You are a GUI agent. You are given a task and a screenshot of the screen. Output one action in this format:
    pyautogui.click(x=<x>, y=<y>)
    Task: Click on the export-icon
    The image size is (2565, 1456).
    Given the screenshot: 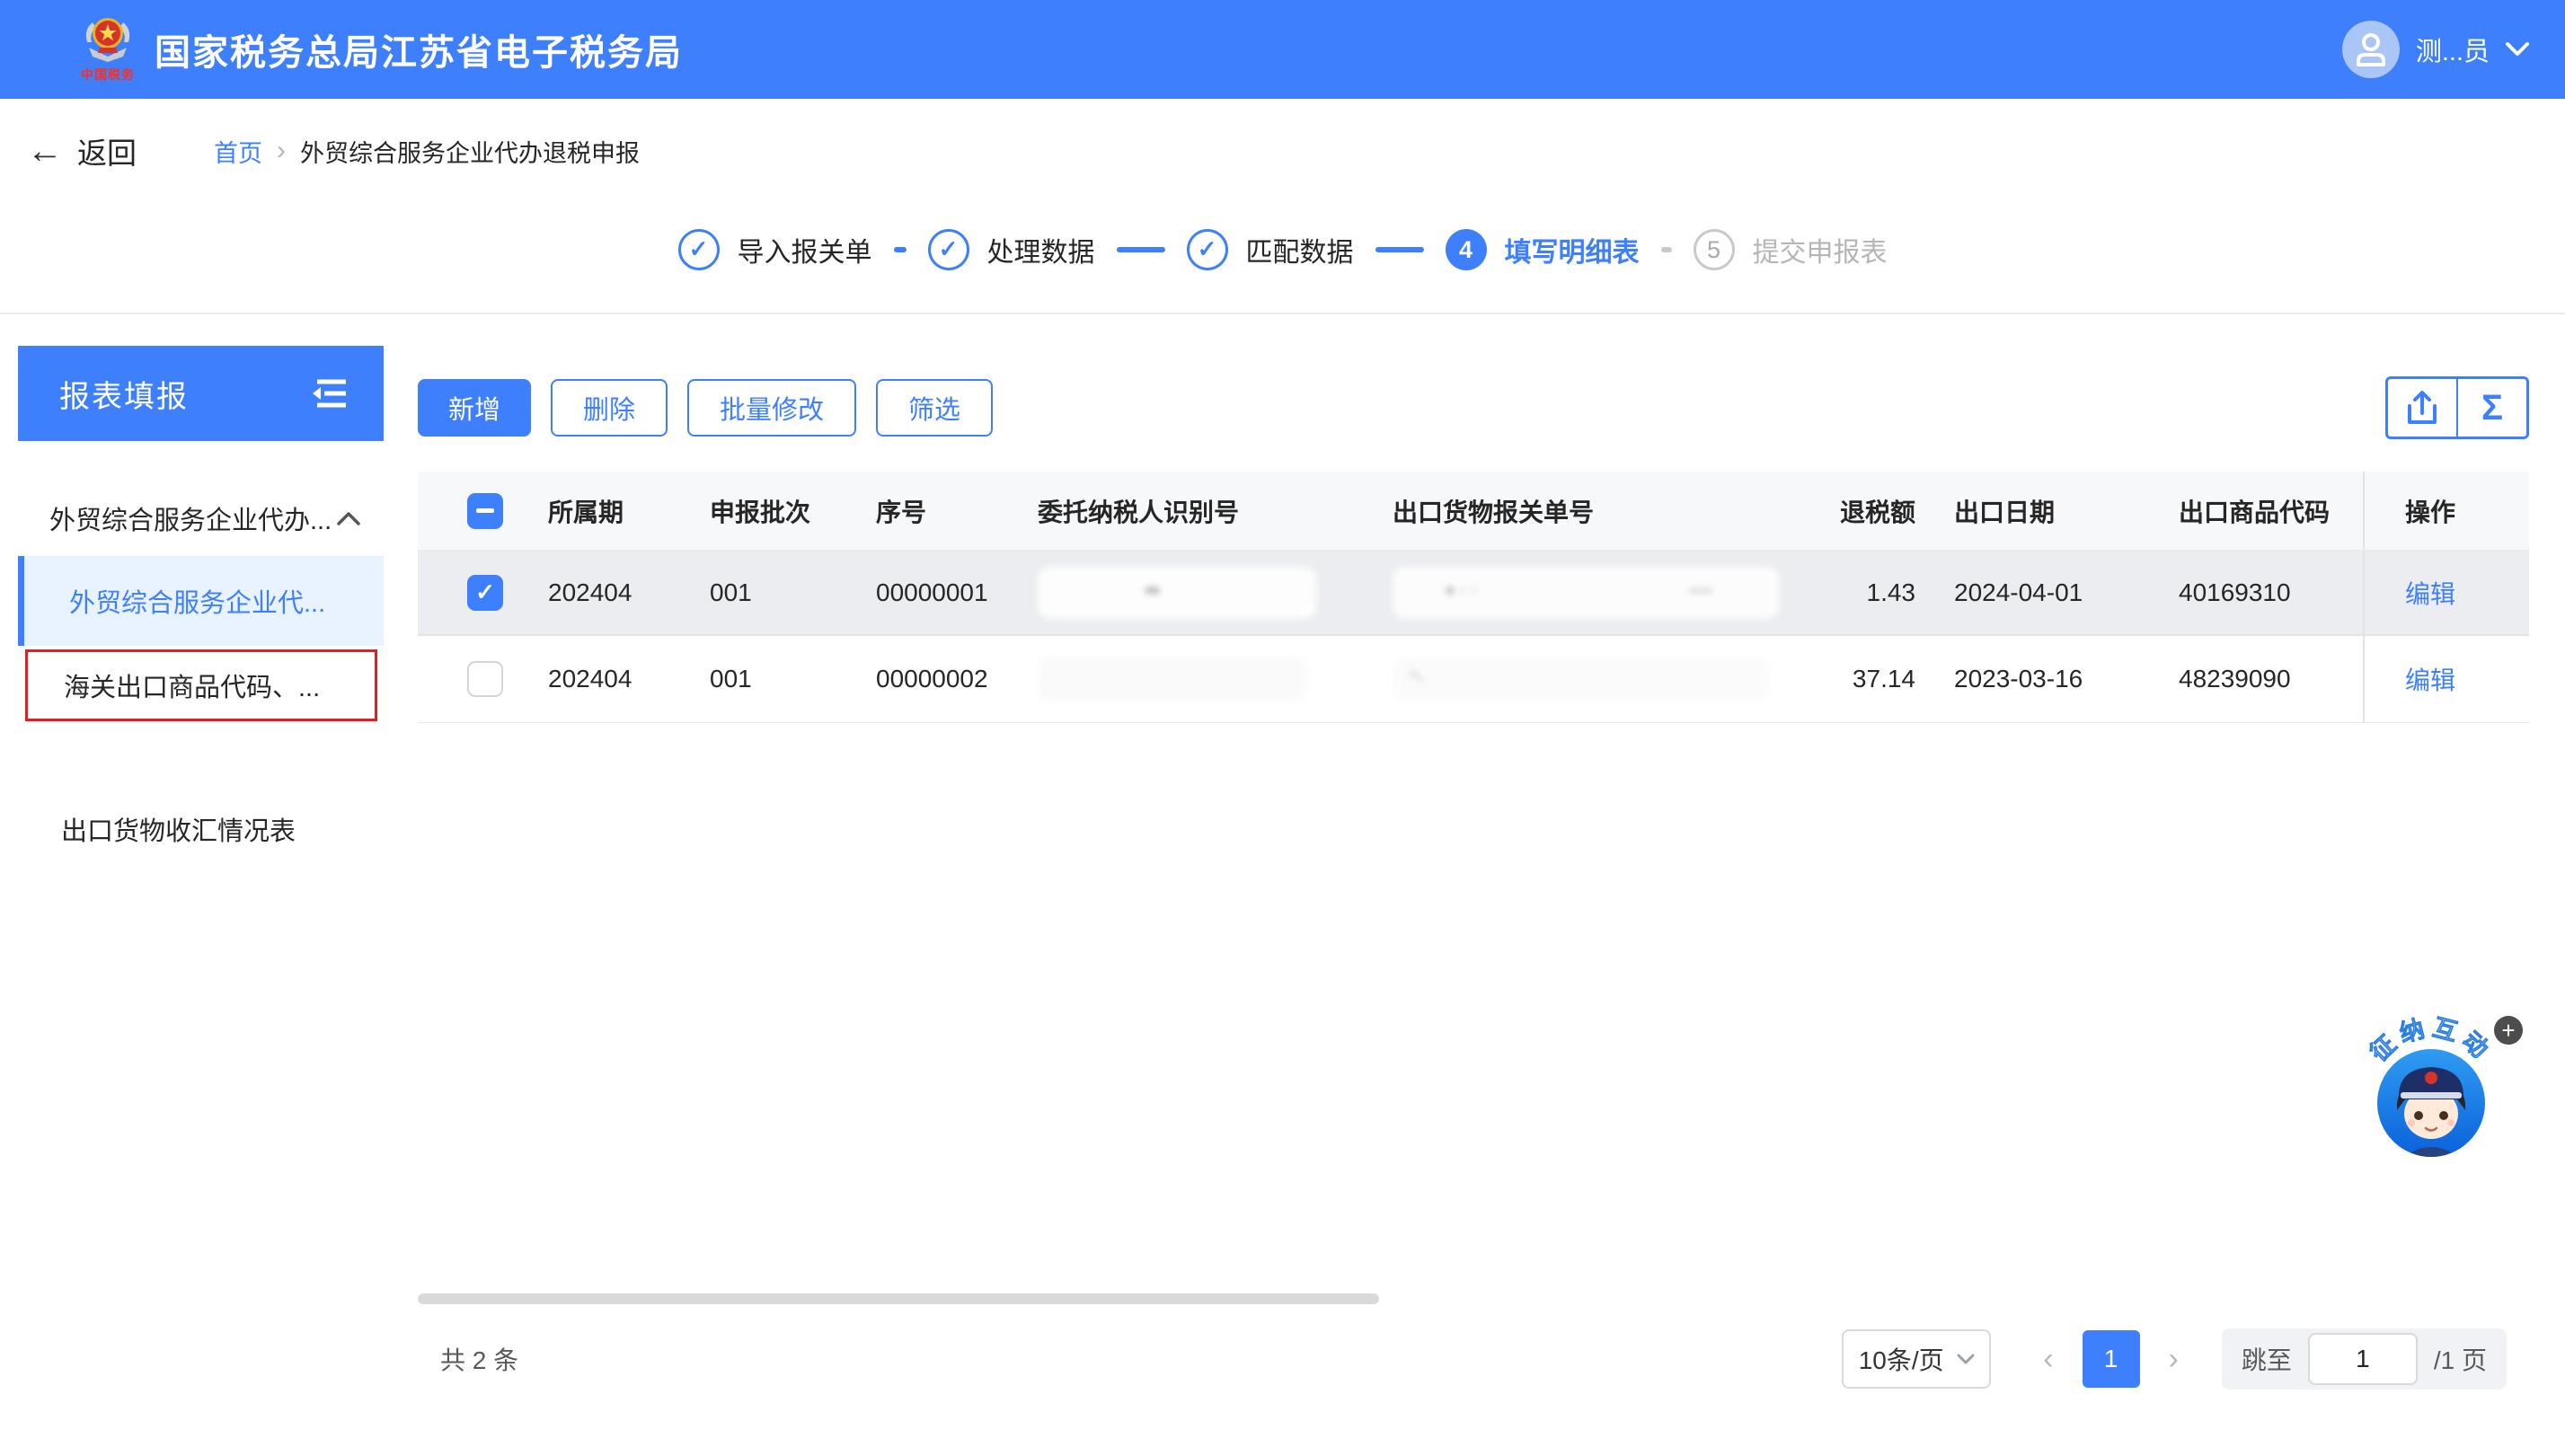 What is the action you would take?
    pyautogui.click(x=2422, y=407)
    